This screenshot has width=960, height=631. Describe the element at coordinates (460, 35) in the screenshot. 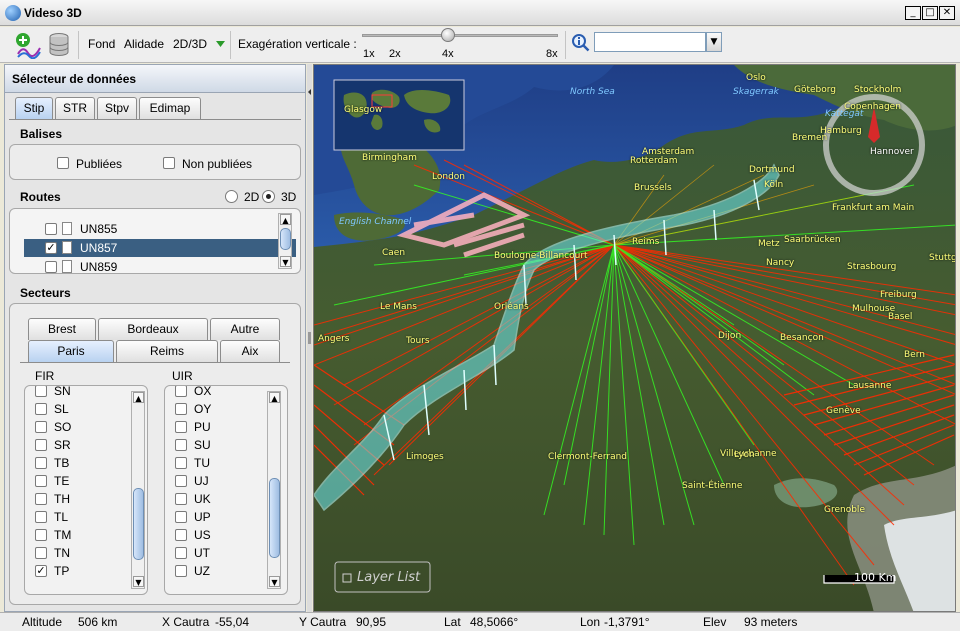

I see `exaggeration-slider` at that location.